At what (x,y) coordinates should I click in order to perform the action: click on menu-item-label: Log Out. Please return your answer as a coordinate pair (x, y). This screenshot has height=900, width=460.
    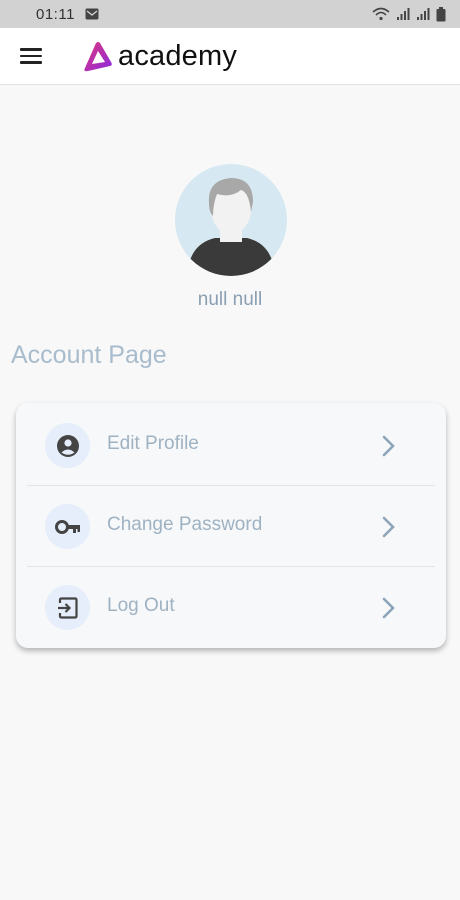
    Looking at the image, I should click on (141, 605).